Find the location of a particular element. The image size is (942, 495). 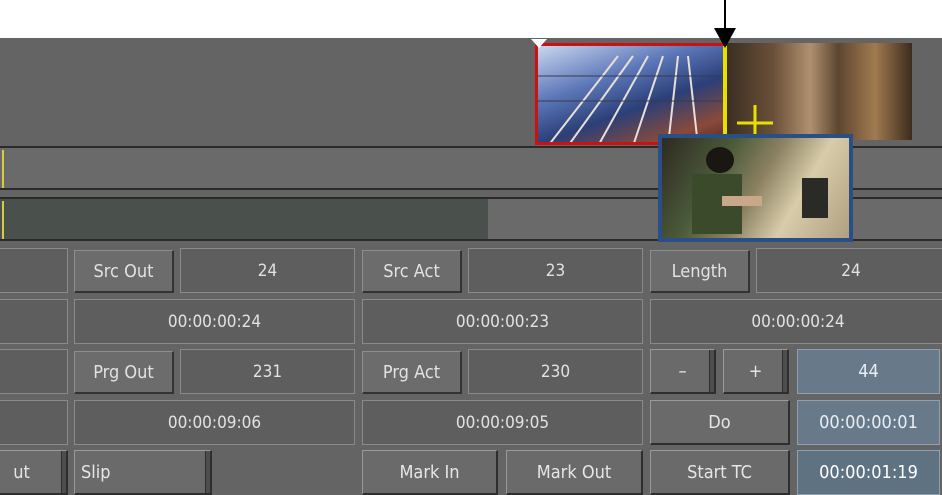

outgoing-clip-thumbnail is located at coordinates (631, 94).